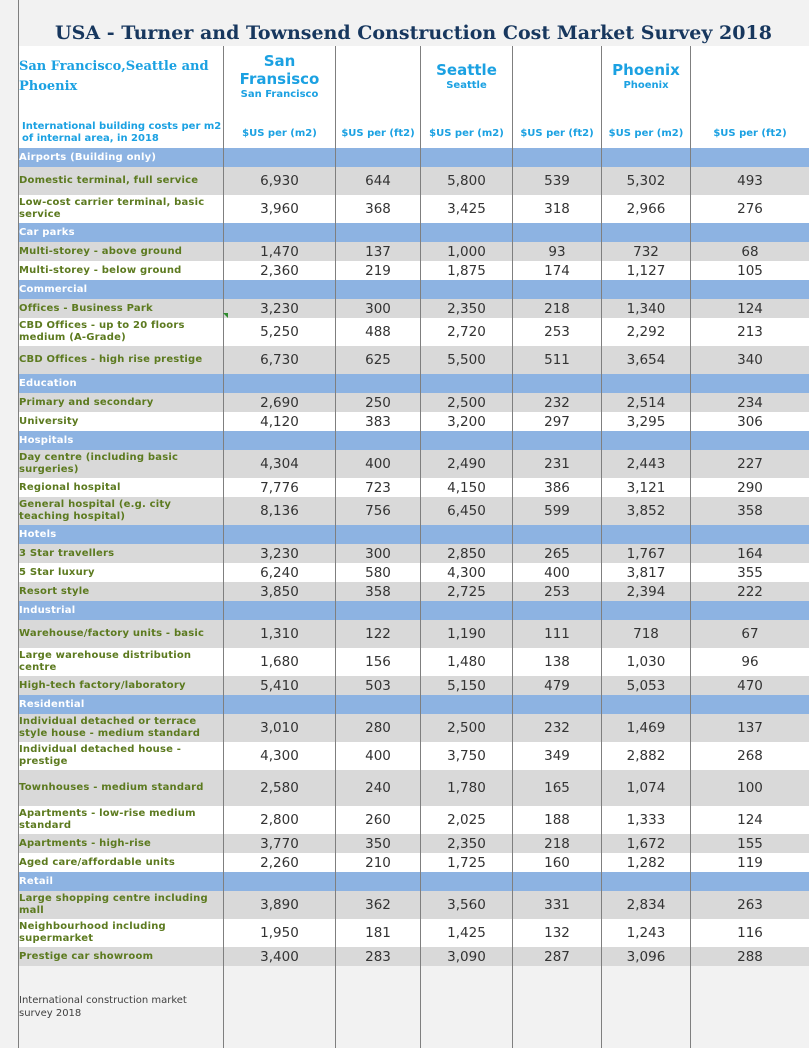 Image resolution: width=809 pixels, height=1048 pixels. What do you see at coordinates (557, 728) in the screenshot?
I see `cost-value-cell: 232` at bounding box center [557, 728].